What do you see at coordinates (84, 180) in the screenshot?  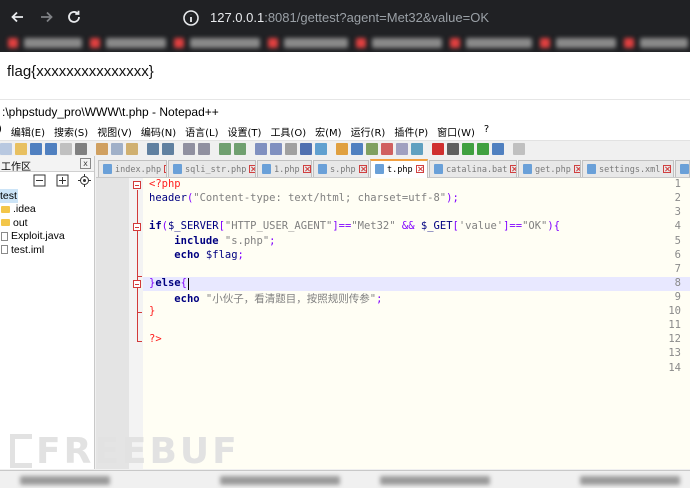 I see `locate-file-icon` at bounding box center [84, 180].